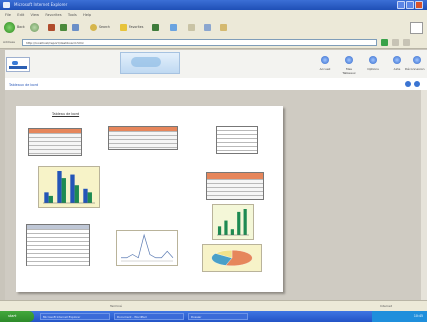  What do you see at coordinates (9, 27) in the screenshot?
I see `back-button` at bounding box center [9, 27].